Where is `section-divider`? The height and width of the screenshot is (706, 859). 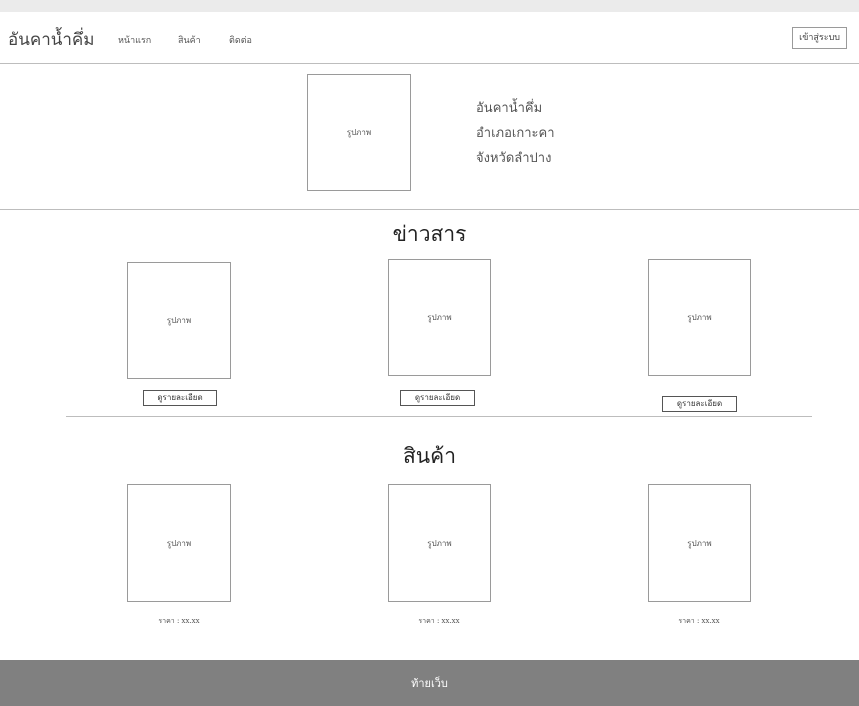
section-divider is located at coordinates (439, 416).